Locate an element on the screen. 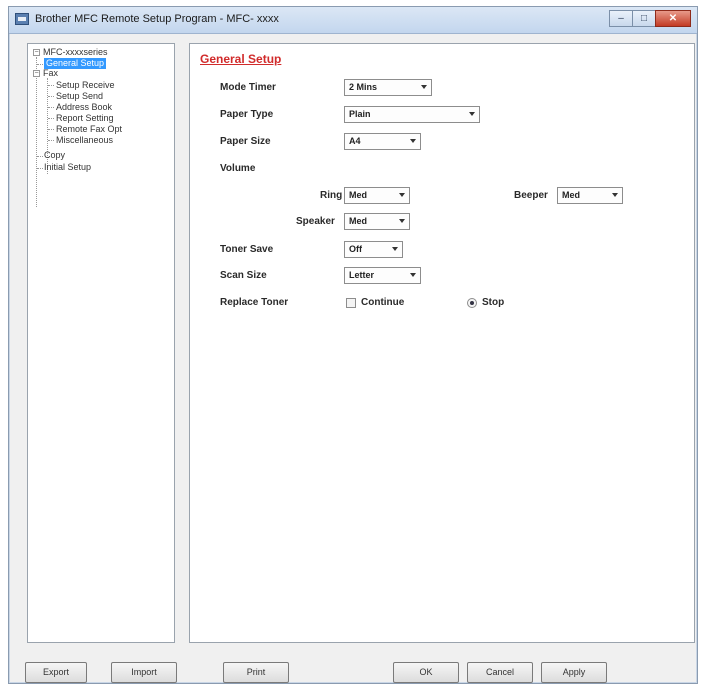 This screenshot has width=704, height=690. volume-label: Volume is located at coordinates (238, 168).